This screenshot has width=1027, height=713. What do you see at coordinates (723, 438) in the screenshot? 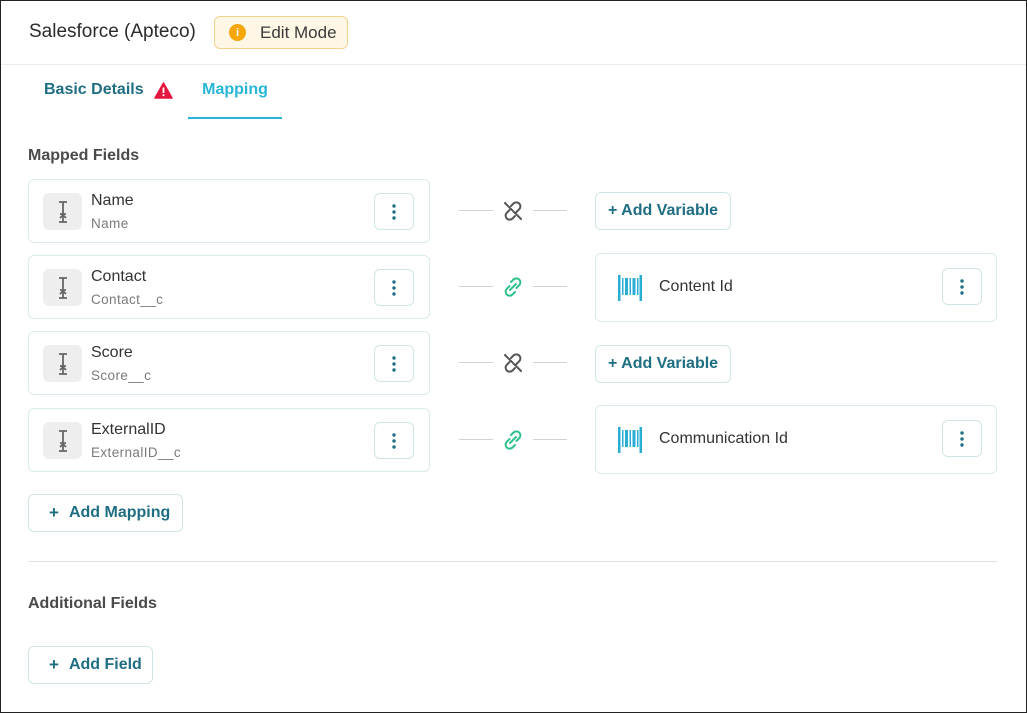
I see `variable-name: Communication Id` at bounding box center [723, 438].